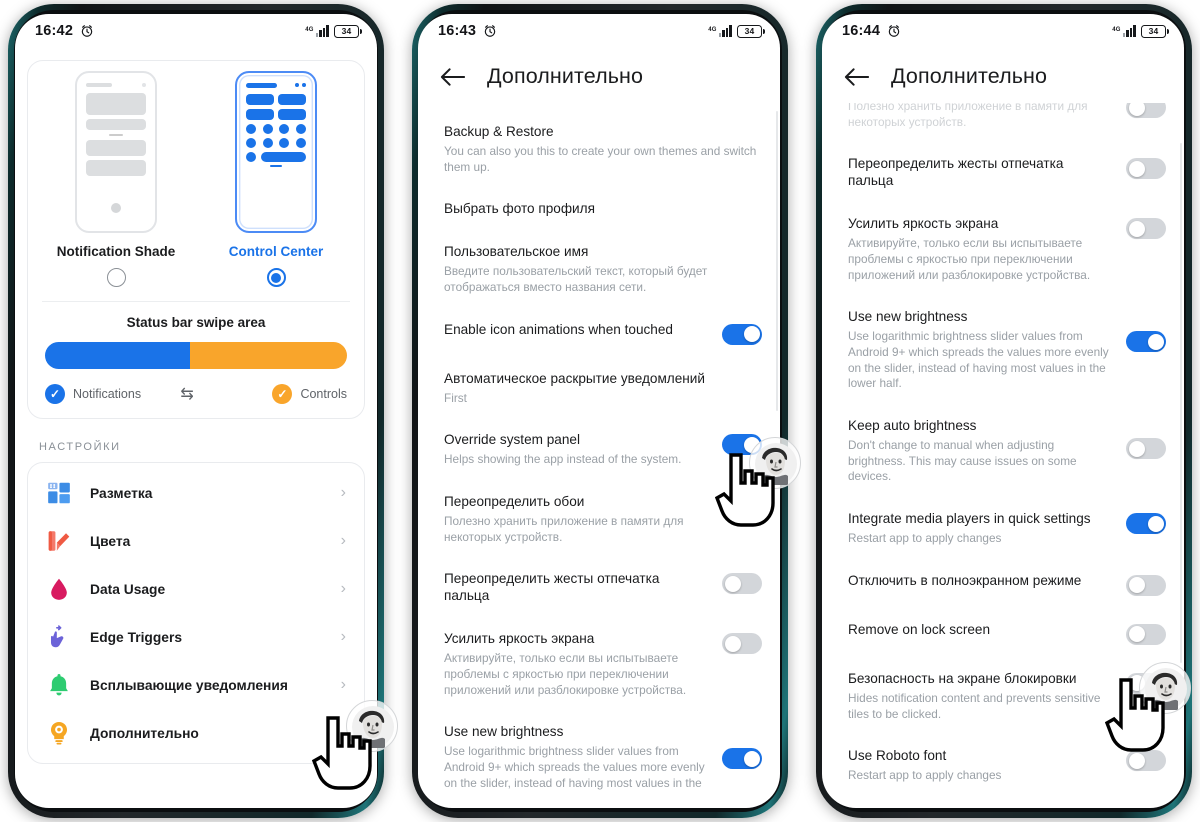 This screenshot has height=822, width=1200. I want to click on battery-icon: 34, so click(348, 31).